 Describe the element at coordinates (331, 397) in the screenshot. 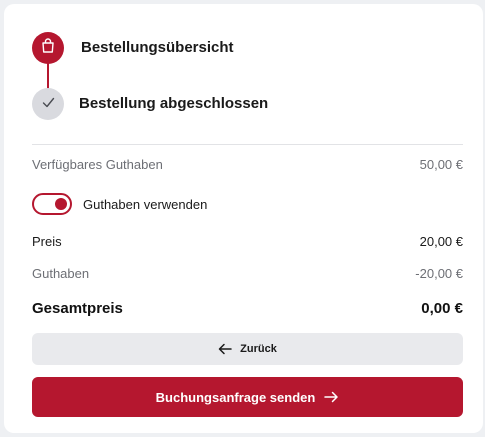

I see `arrow-right-icon` at that location.